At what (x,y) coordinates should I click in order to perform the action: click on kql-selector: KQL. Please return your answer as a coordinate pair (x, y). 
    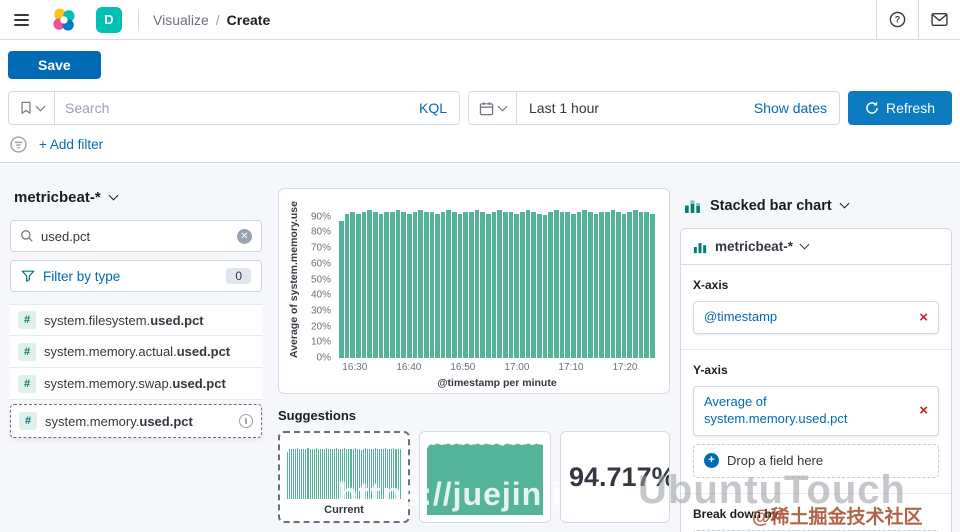
    Looking at the image, I should click on (439, 108).